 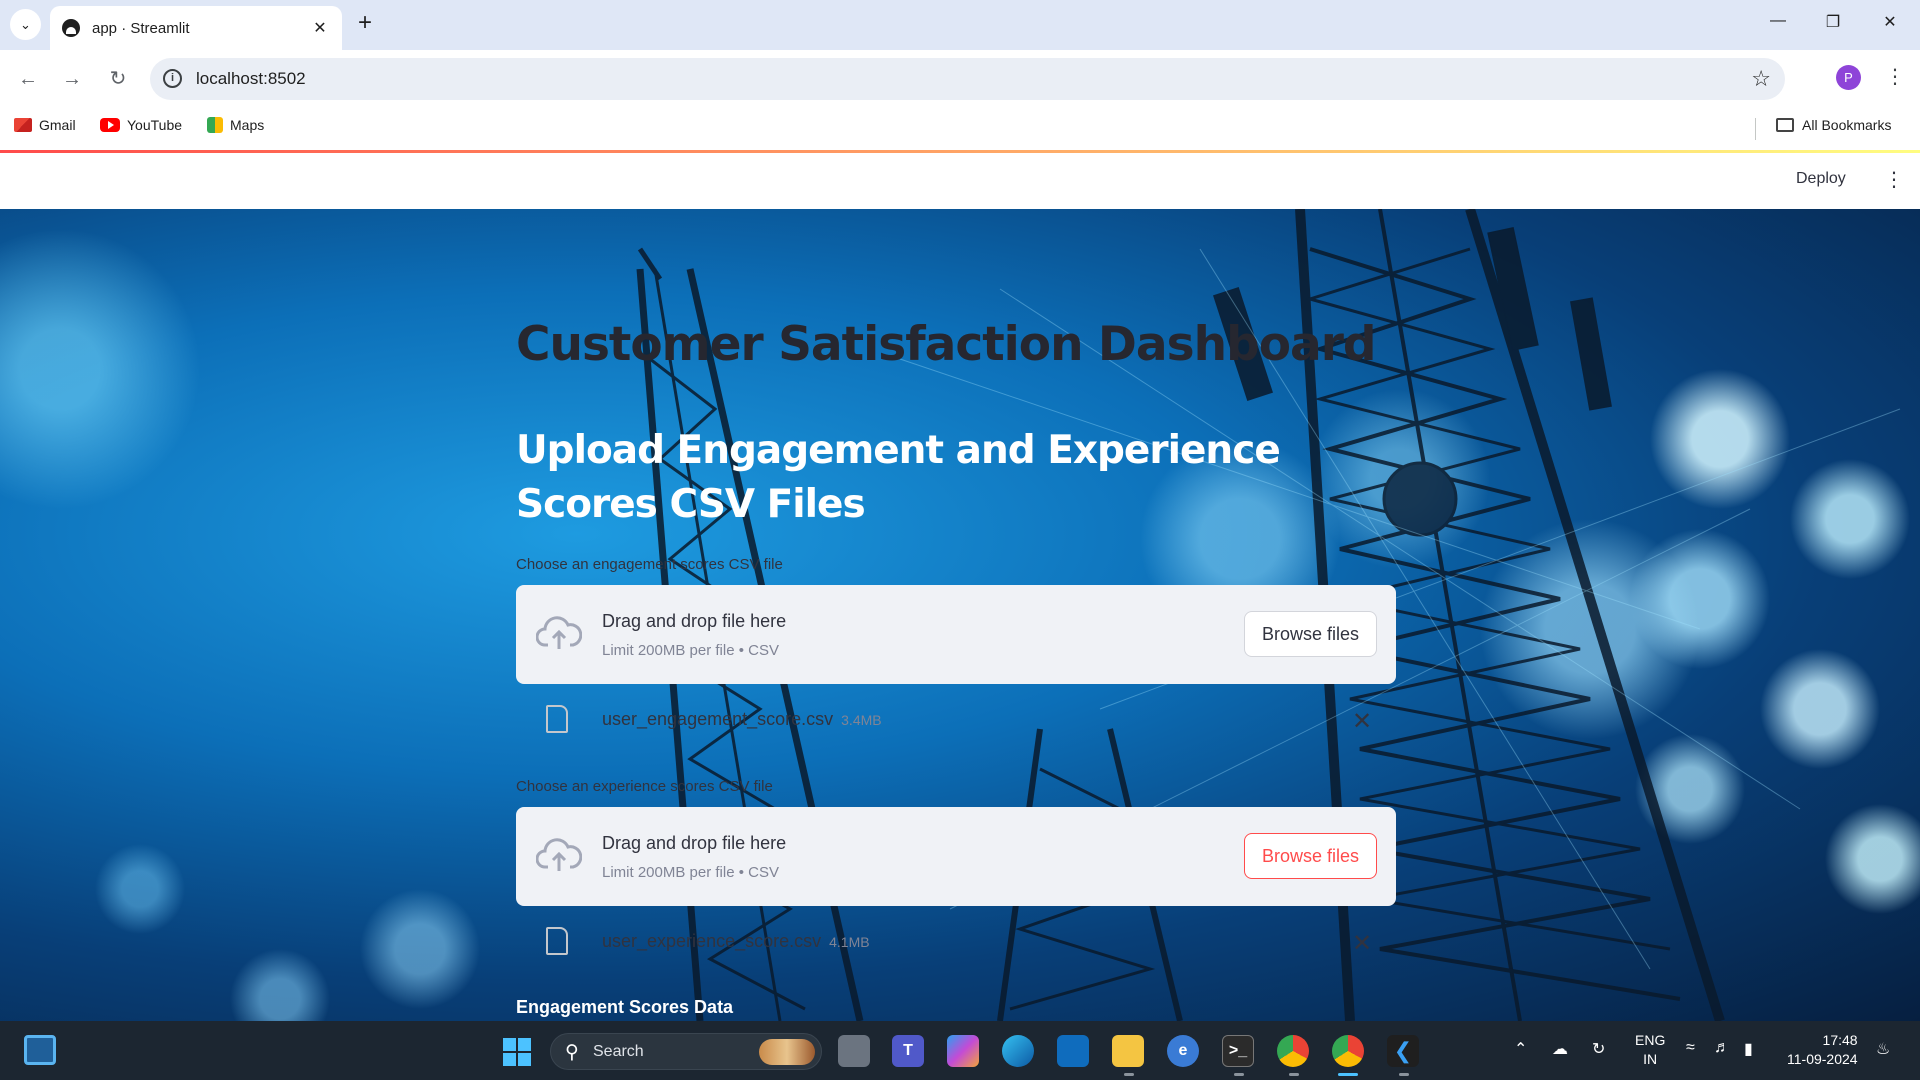 What do you see at coordinates (172, 78) in the screenshot?
I see `site-info-icon: i` at bounding box center [172, 78].